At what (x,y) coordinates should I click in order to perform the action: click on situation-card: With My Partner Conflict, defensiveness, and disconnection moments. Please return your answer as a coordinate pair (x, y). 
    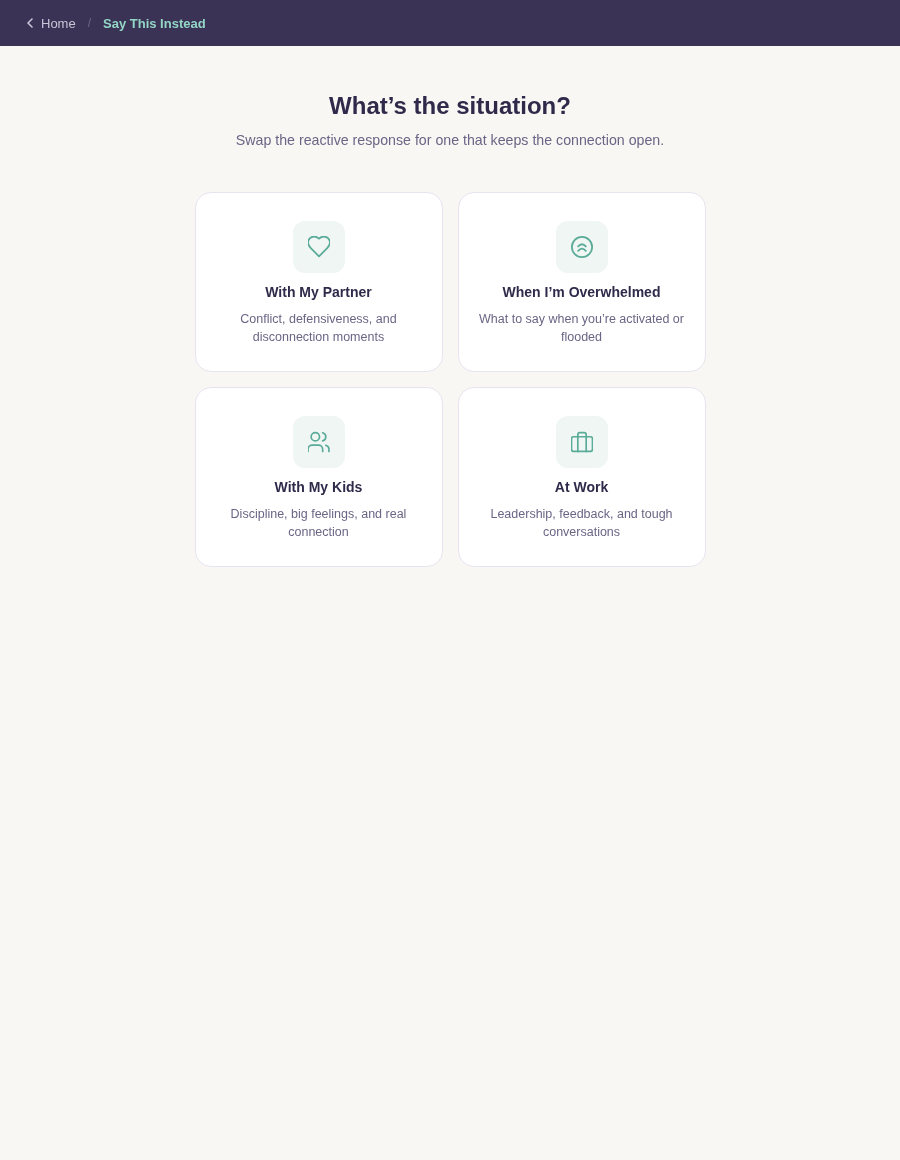
    Looking at the image, I should click on (318, 282).